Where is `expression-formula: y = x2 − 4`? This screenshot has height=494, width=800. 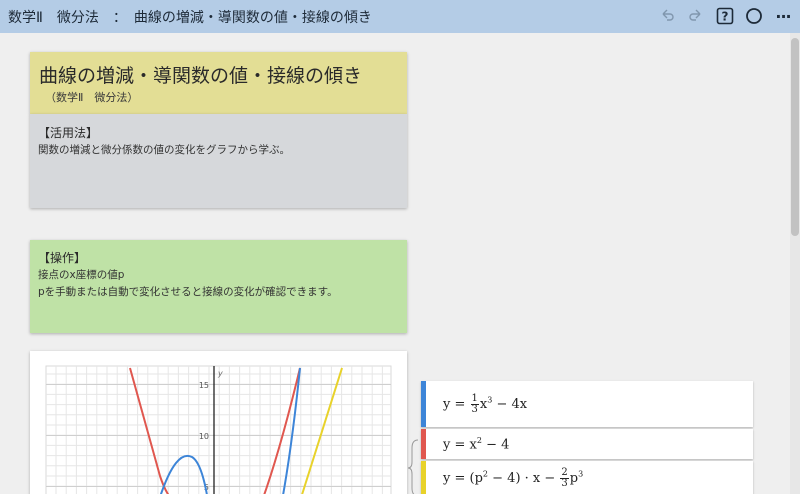 expression-formula: y = x2 − 4 is located at coordinates (476, 444).